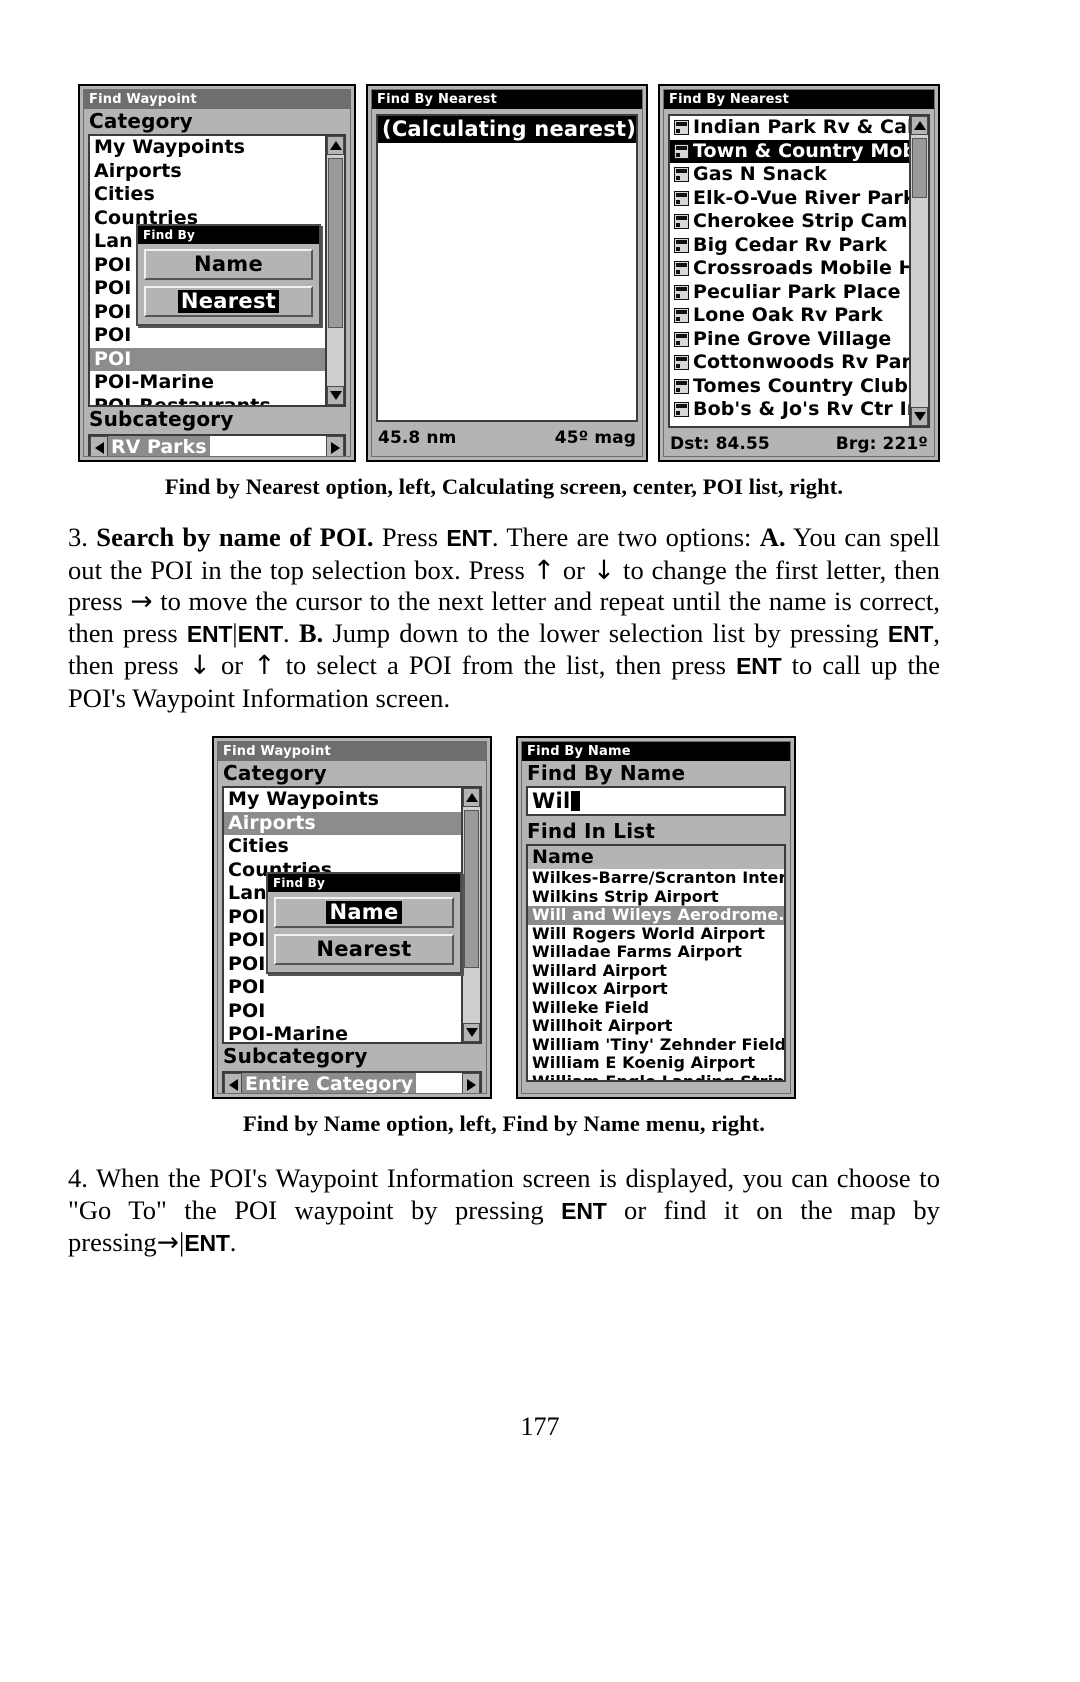 The height and width of the screenshot is (1682, 1080). I want to click on find-by-dialog: Find By Name Nearest, so click(228, 275).